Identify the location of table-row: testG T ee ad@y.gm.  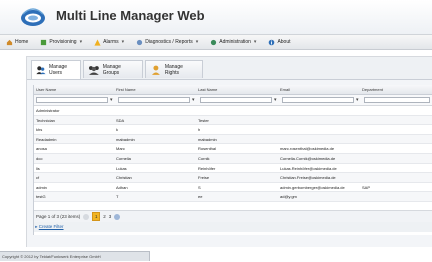
(233, 197).